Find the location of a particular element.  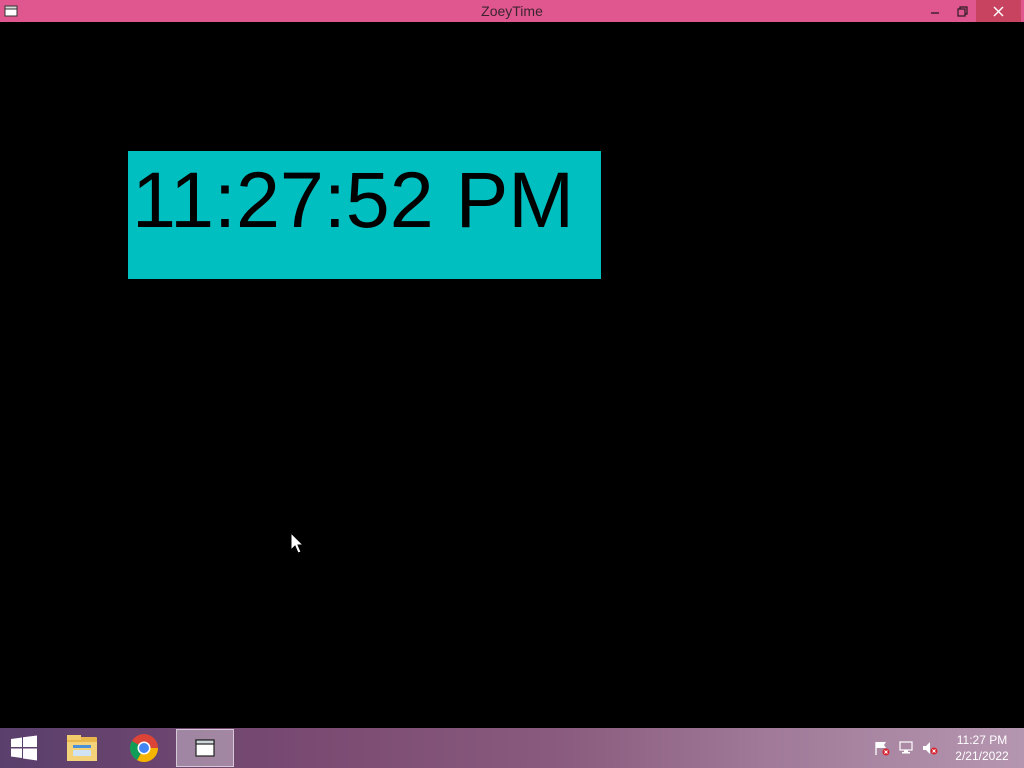

clock-panel: 11:27:52 PM is located at coordinates (364, 215).